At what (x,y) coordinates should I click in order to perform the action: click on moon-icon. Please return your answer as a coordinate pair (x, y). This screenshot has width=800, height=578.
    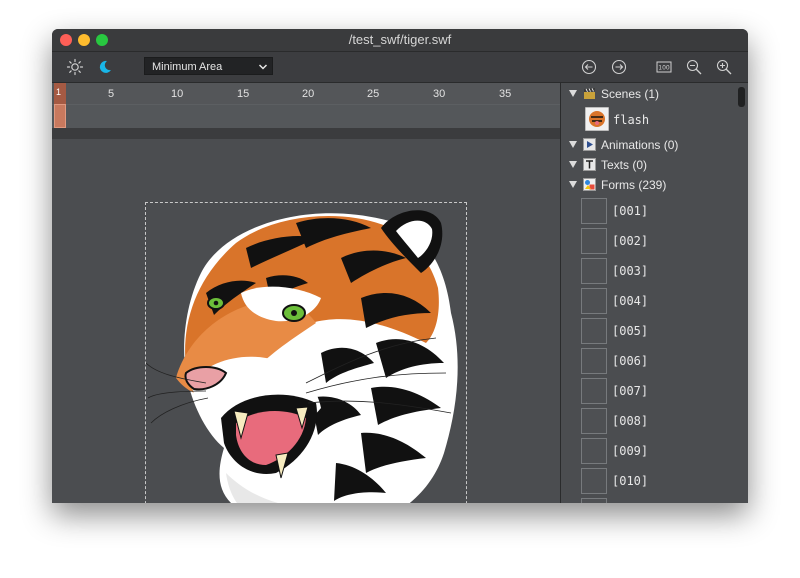
    Looking at the image, I should click on (105, 67).